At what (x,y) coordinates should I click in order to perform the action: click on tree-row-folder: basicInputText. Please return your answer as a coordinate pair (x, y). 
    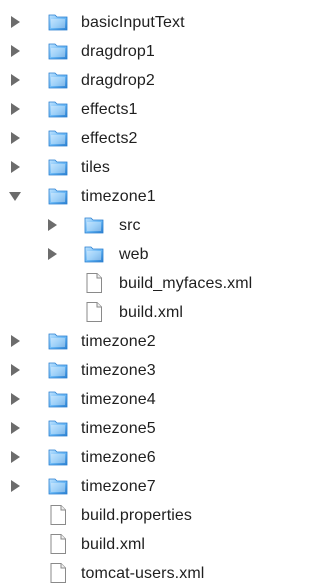
    Looking at the image, I should click on (147, 22).